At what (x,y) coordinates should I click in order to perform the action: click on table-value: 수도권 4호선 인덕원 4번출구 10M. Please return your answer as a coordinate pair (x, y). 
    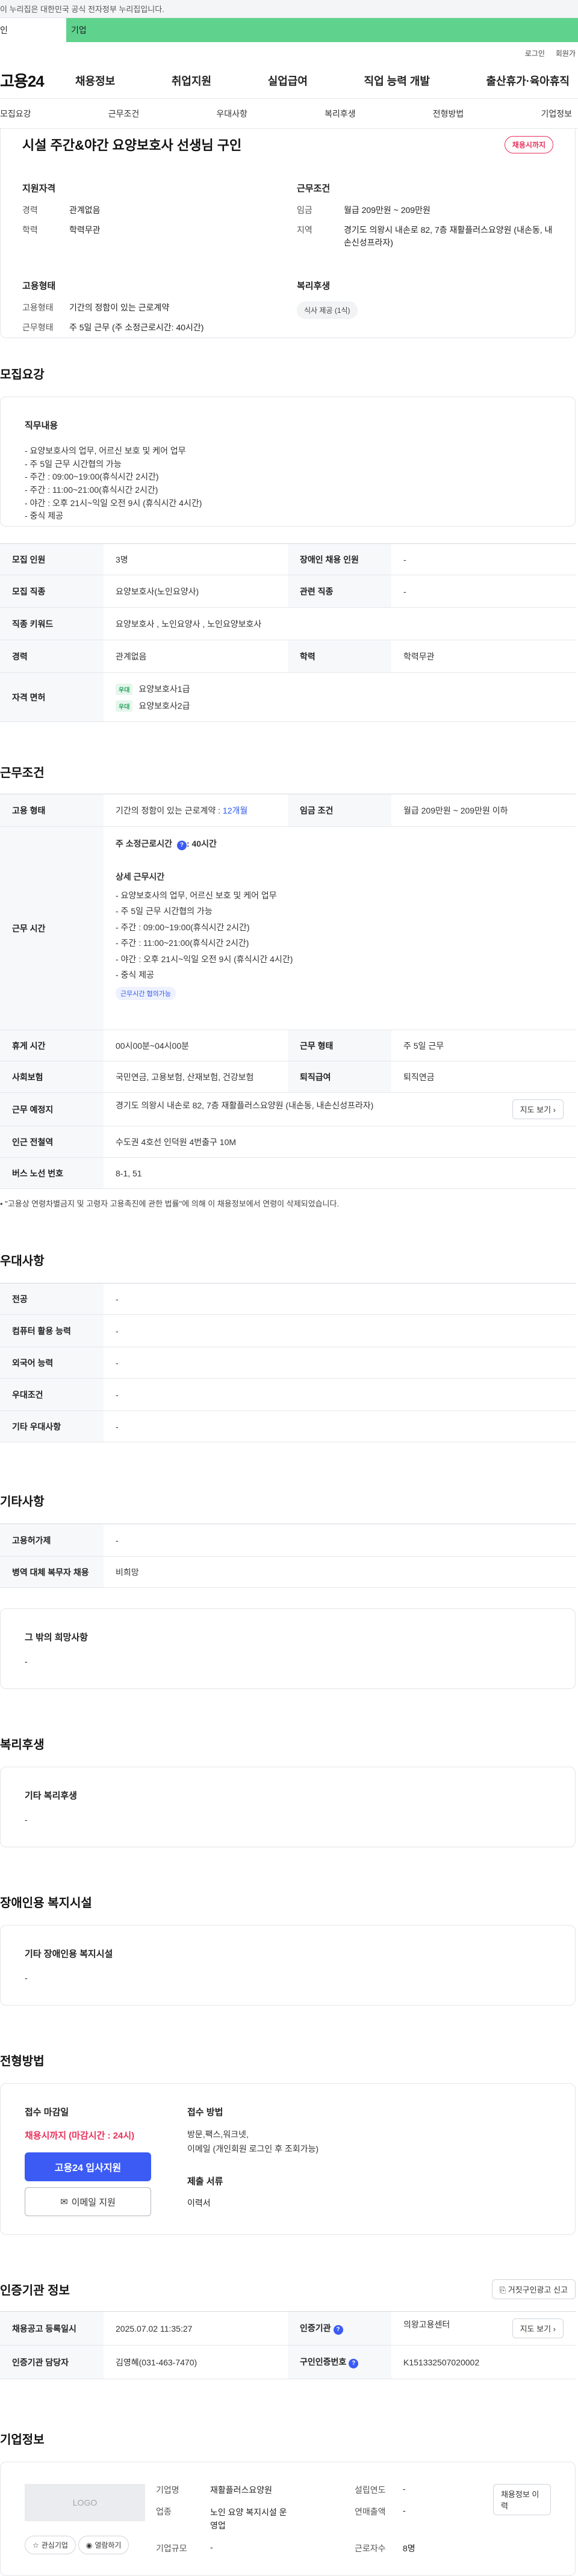
    Looking at the image, I should click on (340, 1142).